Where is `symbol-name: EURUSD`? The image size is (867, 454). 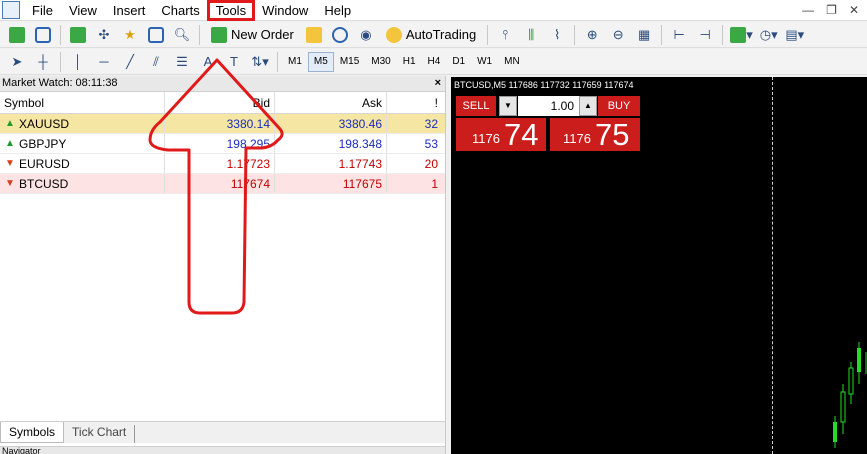 symbol-name: EURUSD is located at coordinates (44, 163).